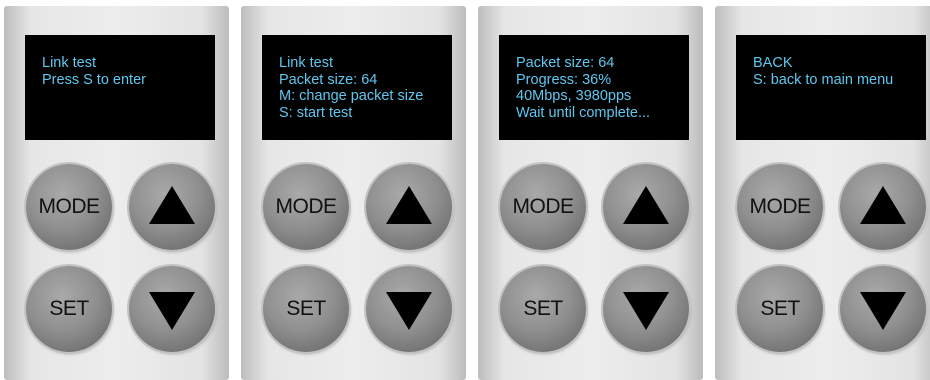 This screenshot has width=930, height=380. Describe the element at coordinates (351, 96) in the screenshot. I see `screen-line: M: change packet size` at that location.